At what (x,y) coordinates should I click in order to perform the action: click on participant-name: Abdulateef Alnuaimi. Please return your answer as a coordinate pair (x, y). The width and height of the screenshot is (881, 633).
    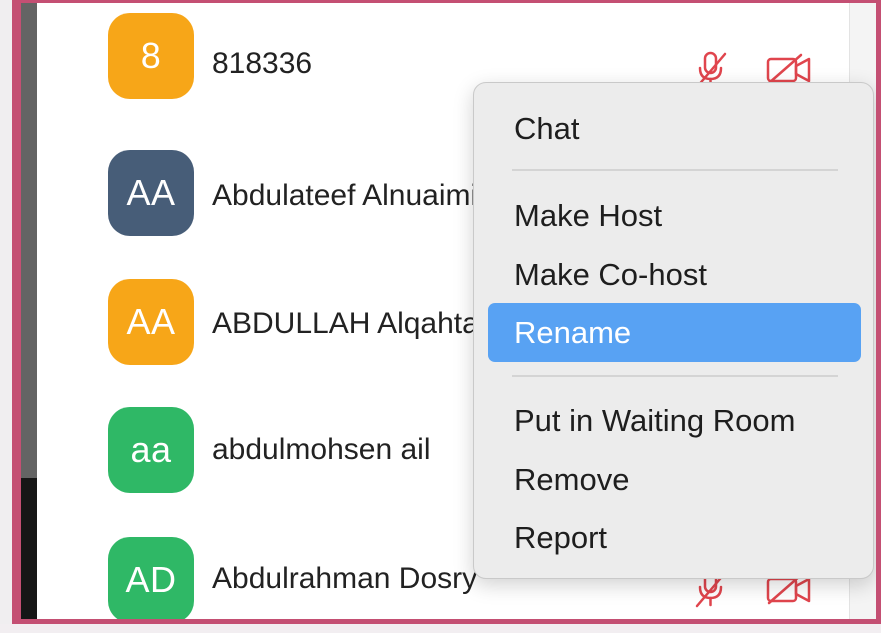
    Looking at the image, I should click on (345, 195).